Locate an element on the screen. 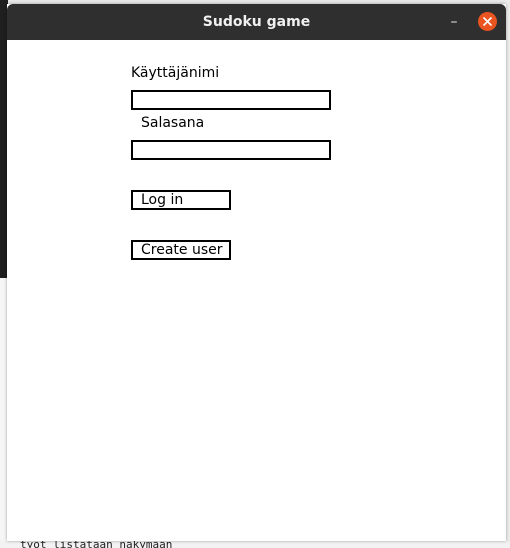 The height and width of the screenshot is (548, 510). username-field is located at coordinates (231, 100).